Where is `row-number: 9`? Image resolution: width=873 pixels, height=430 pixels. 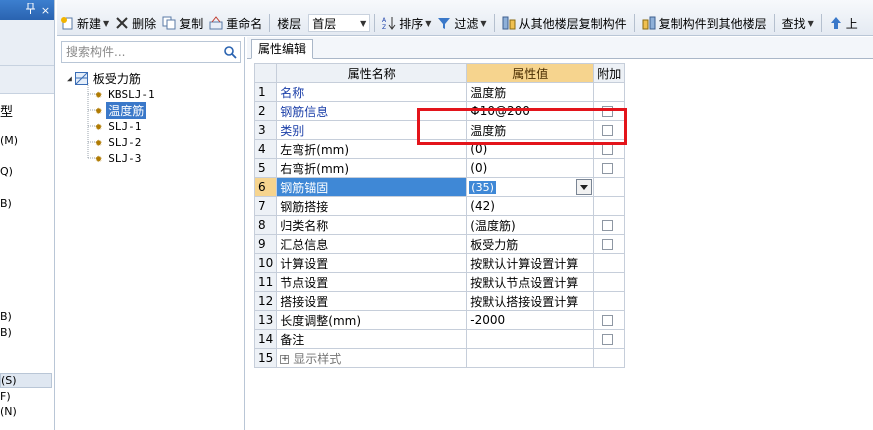 row-number: 9 is located at coordinates (265, 244).